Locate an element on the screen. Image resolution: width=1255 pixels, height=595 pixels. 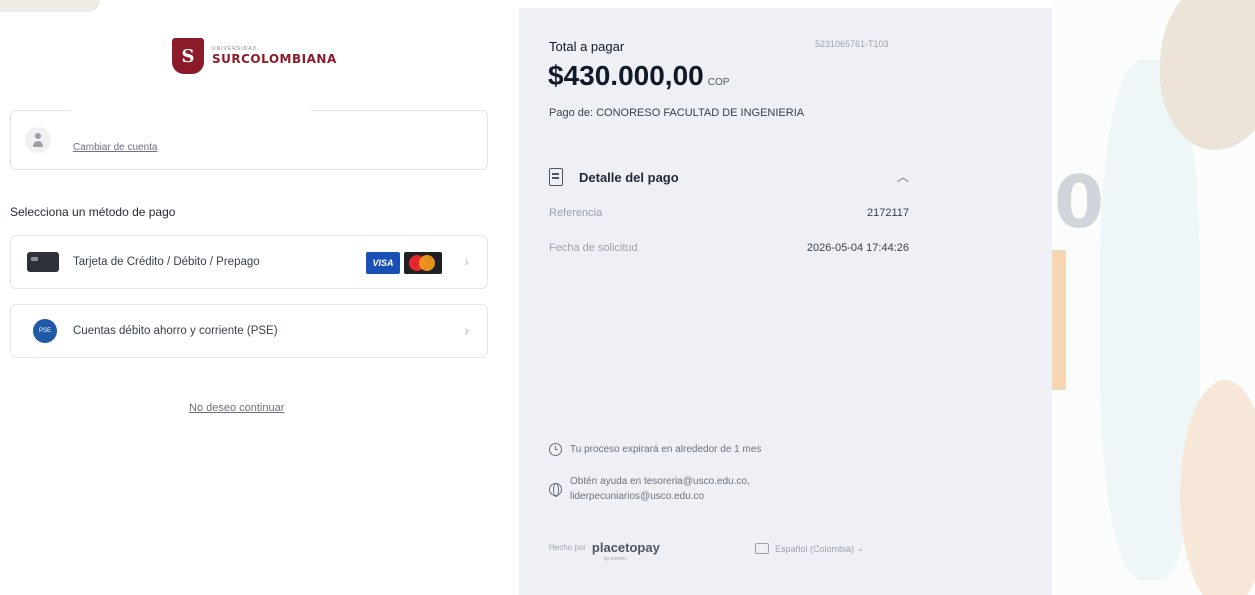
detail-row: Referencia 2172117 is located at coordinates (729, 213).